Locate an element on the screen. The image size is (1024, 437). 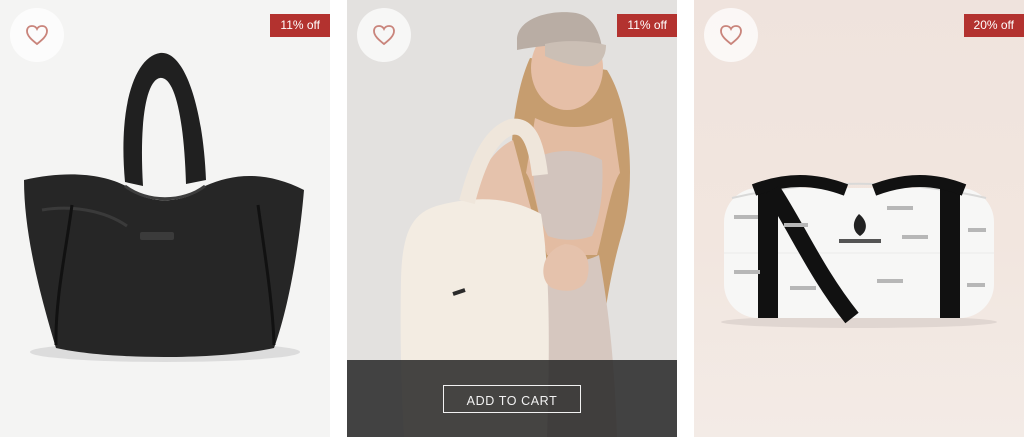
add-to-cart-overlay: ADD TO CART is located at coordinates (512, 398).